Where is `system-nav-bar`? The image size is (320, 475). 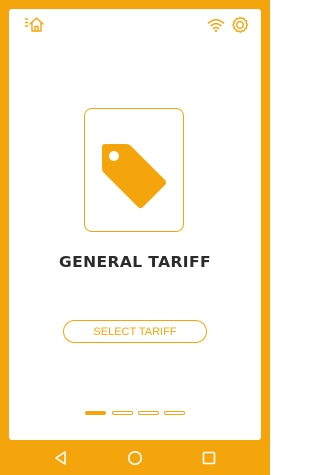
system-nav-bar is located at coordinates (135, 457).